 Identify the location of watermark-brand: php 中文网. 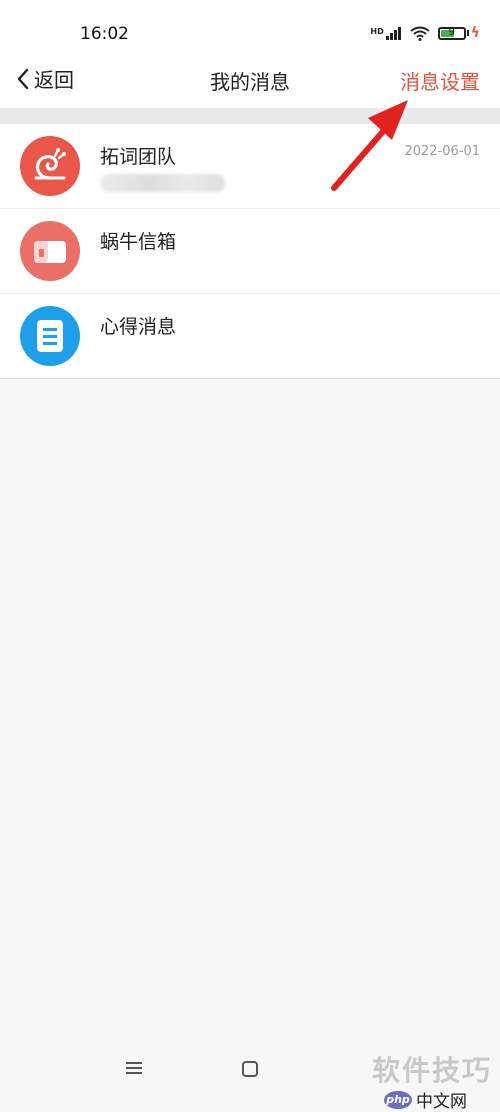
(425, 1099).